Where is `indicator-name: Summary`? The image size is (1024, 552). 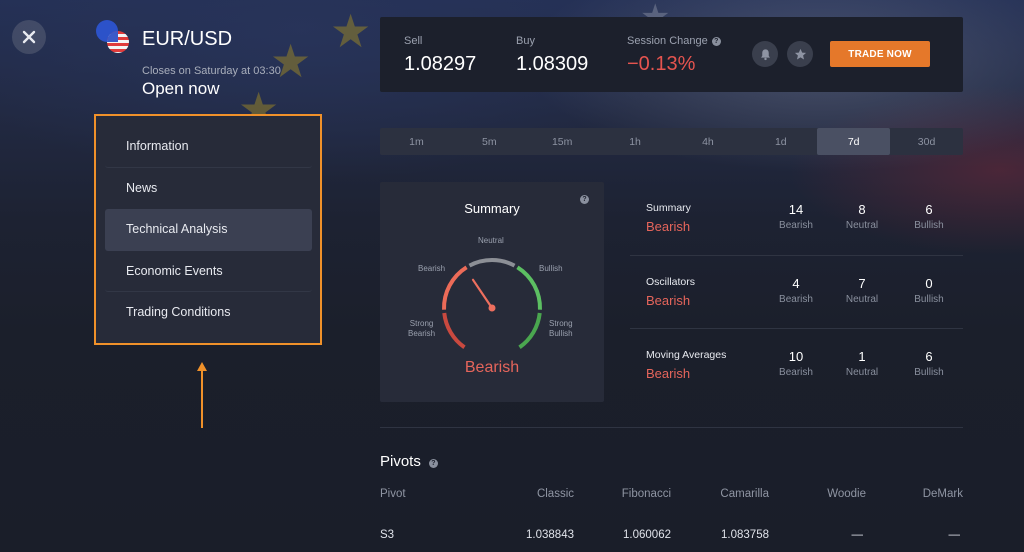
indicator-name: Summary is located at coordinates (668, 208).